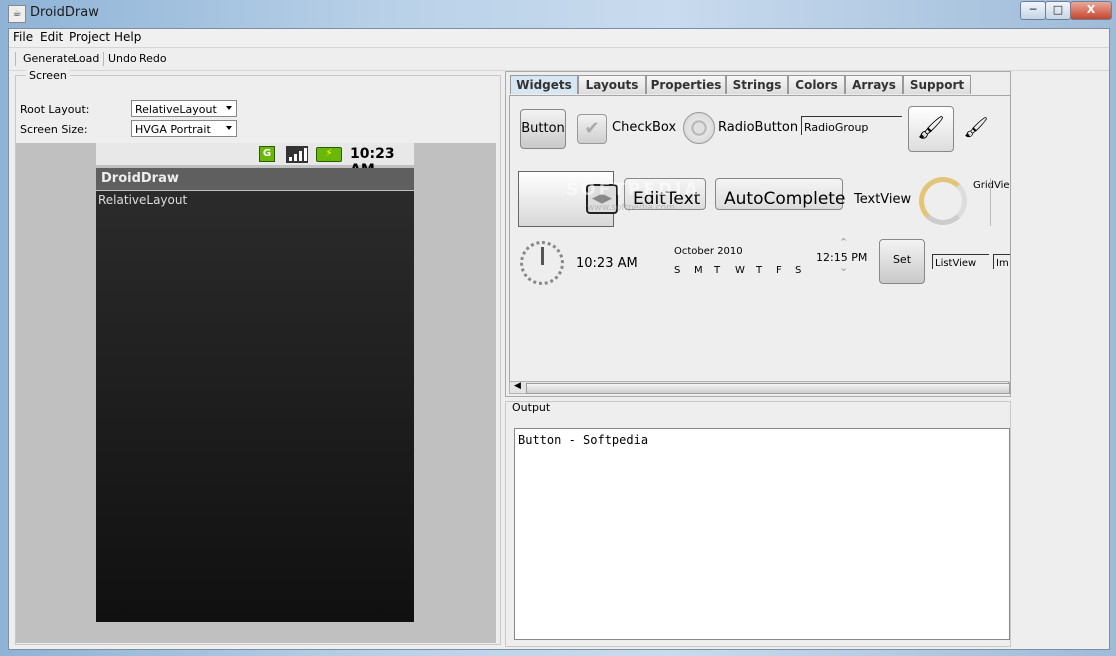 Image resolution: width=1116 pixels, height=656 pixels. I want to click on toolbar-grip, so click(15, 59).